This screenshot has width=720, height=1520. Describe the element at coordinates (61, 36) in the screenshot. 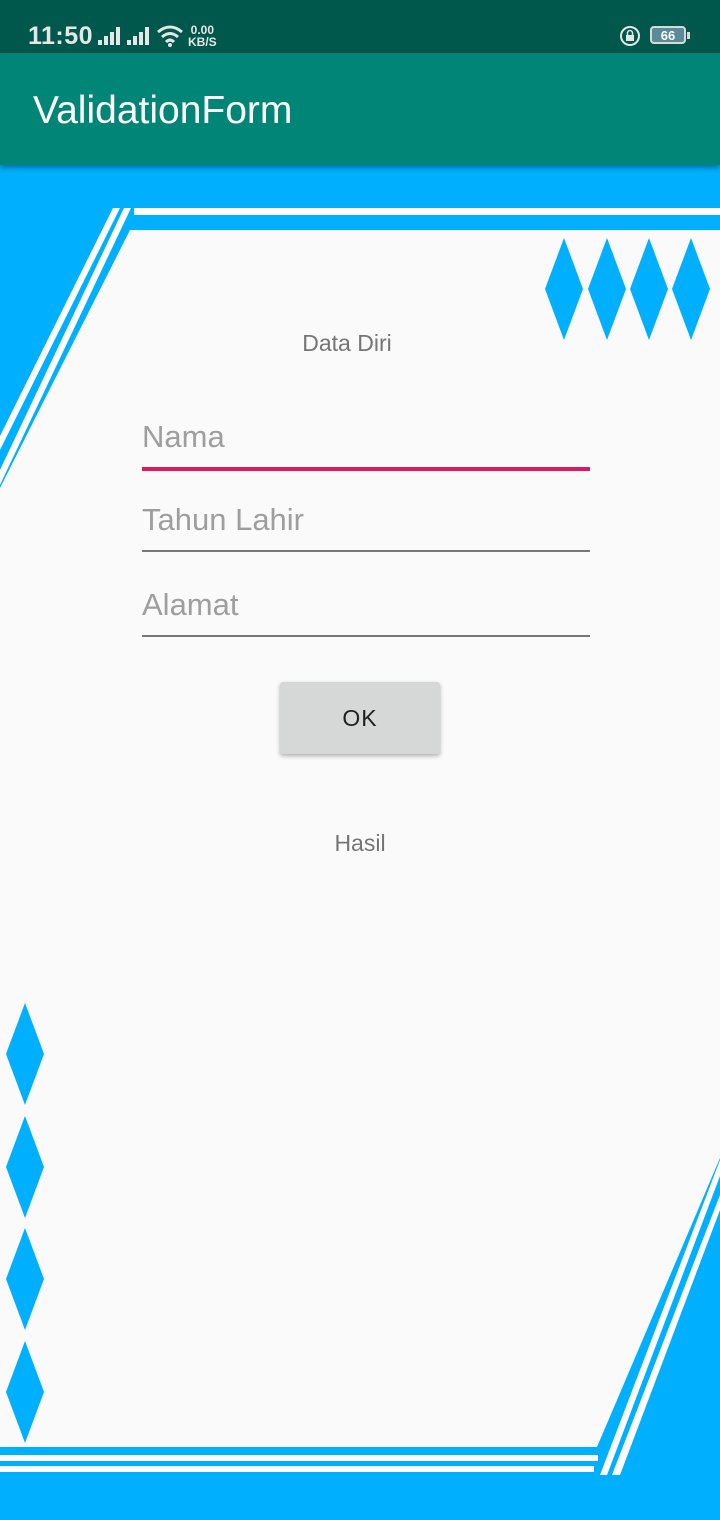

I see `status-time: 11:50` at that location.